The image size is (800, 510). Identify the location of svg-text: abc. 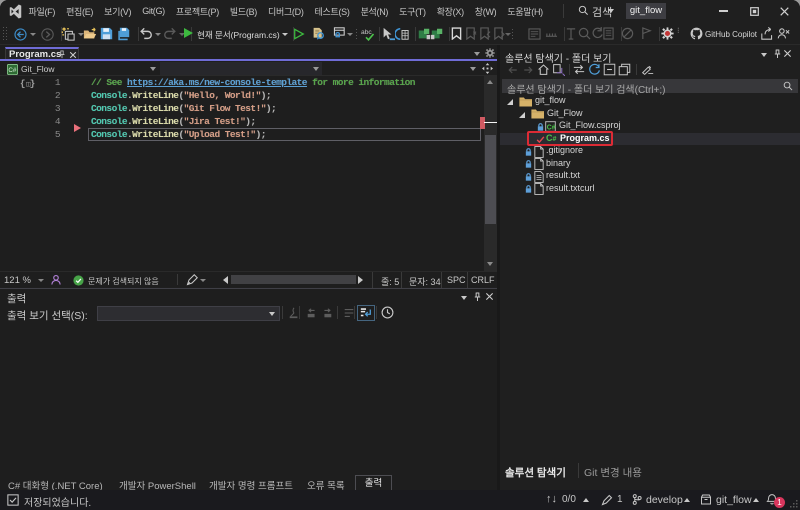
(366, 32).